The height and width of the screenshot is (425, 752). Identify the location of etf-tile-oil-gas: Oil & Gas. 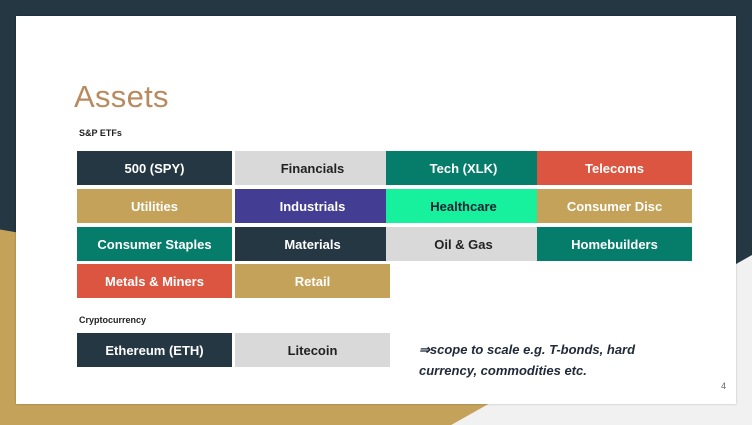
(463, 244).